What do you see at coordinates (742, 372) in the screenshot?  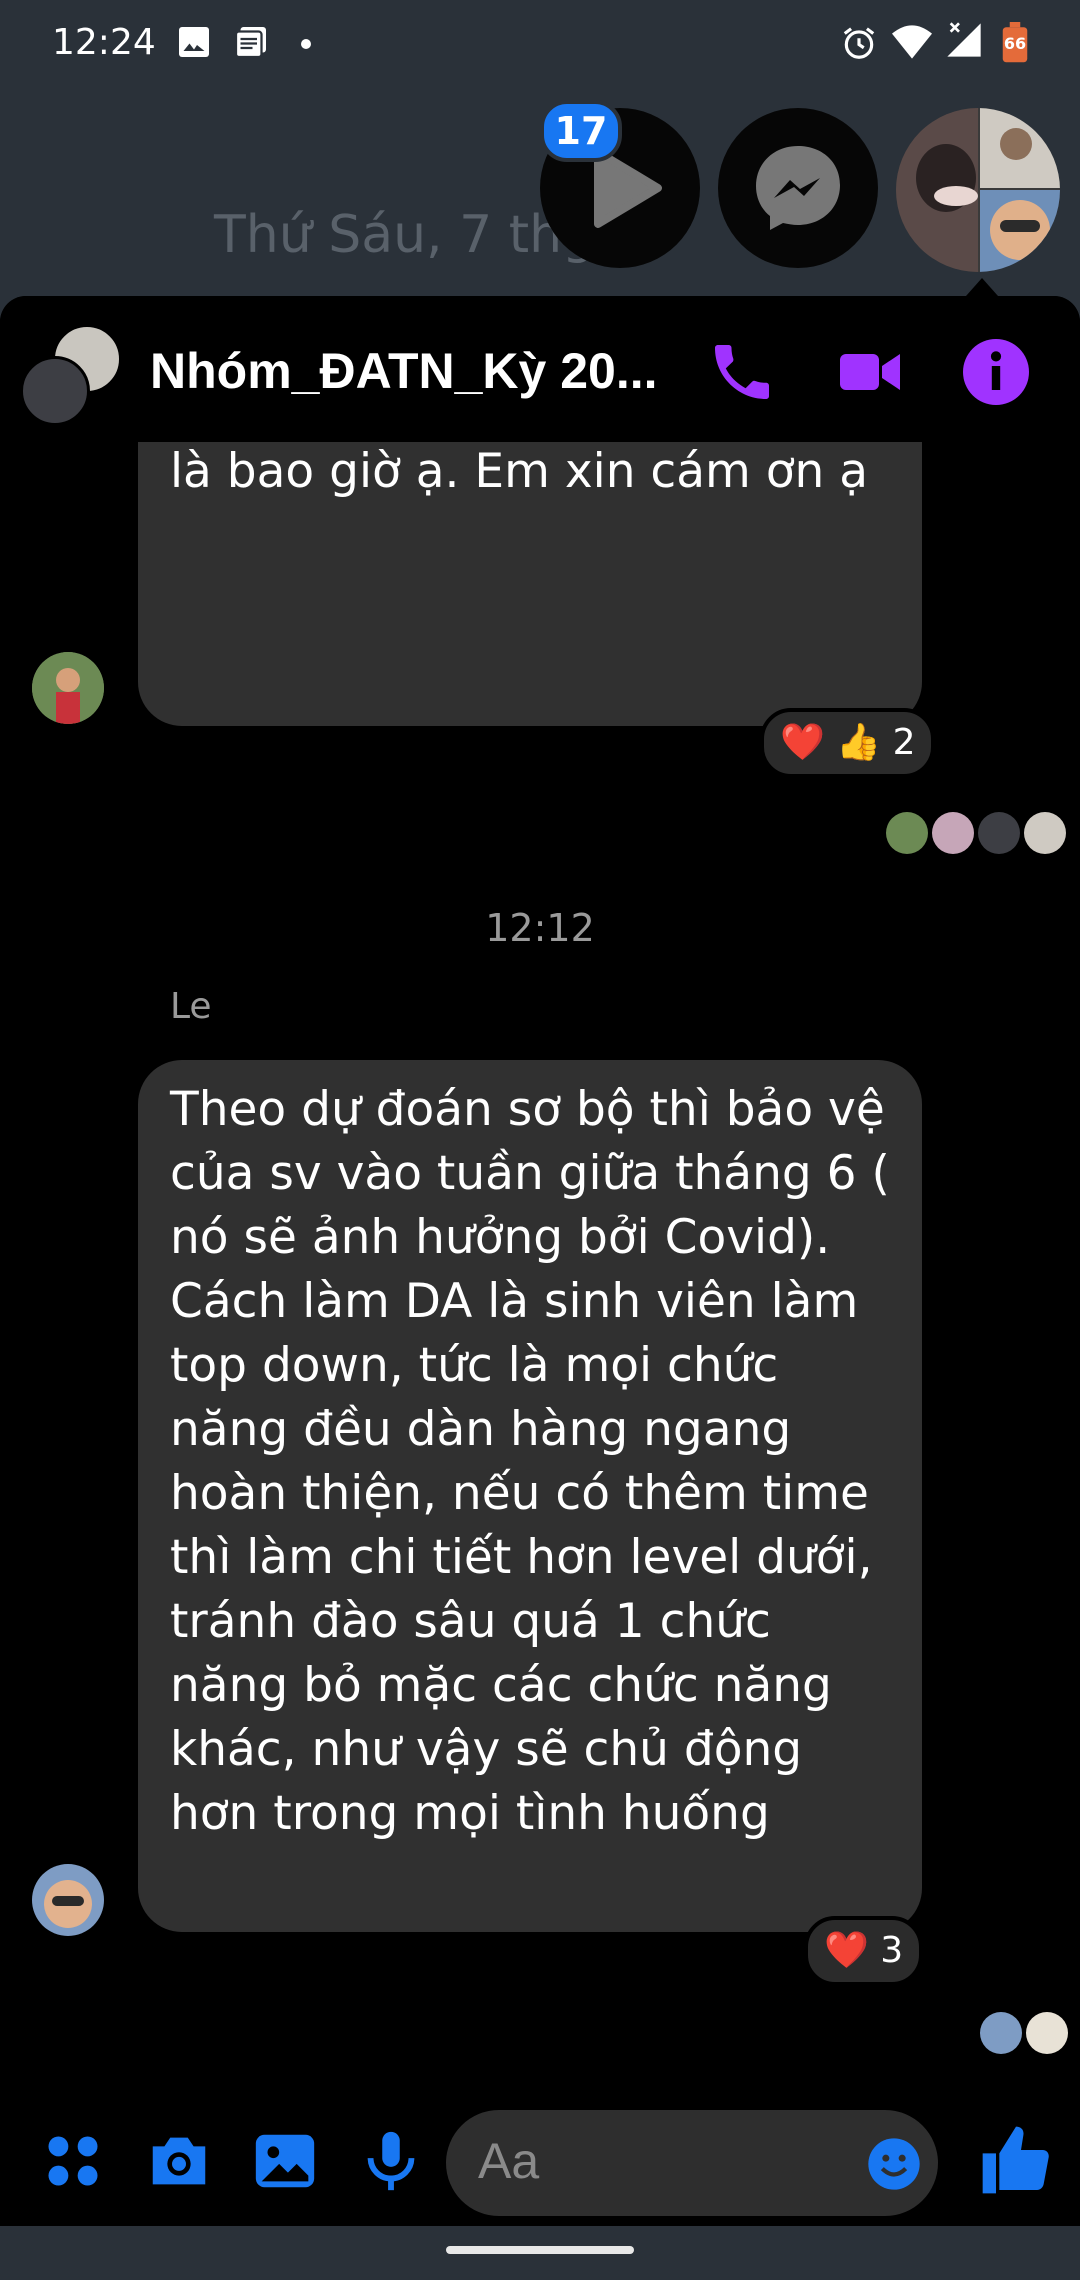 I see `phone-icon` at bounding box center [742, 372].